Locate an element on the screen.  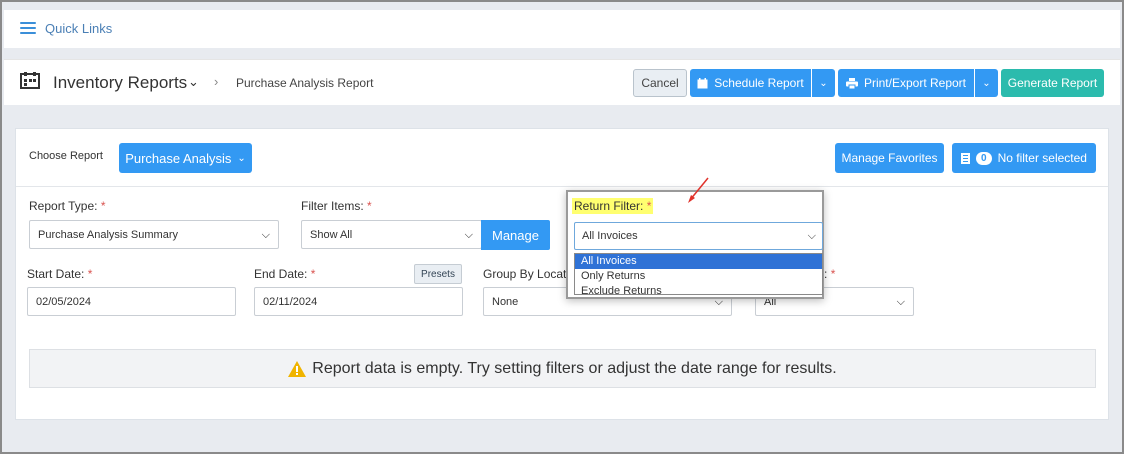
start-date-label: Start Date: * is located at coordinates (59, 274).